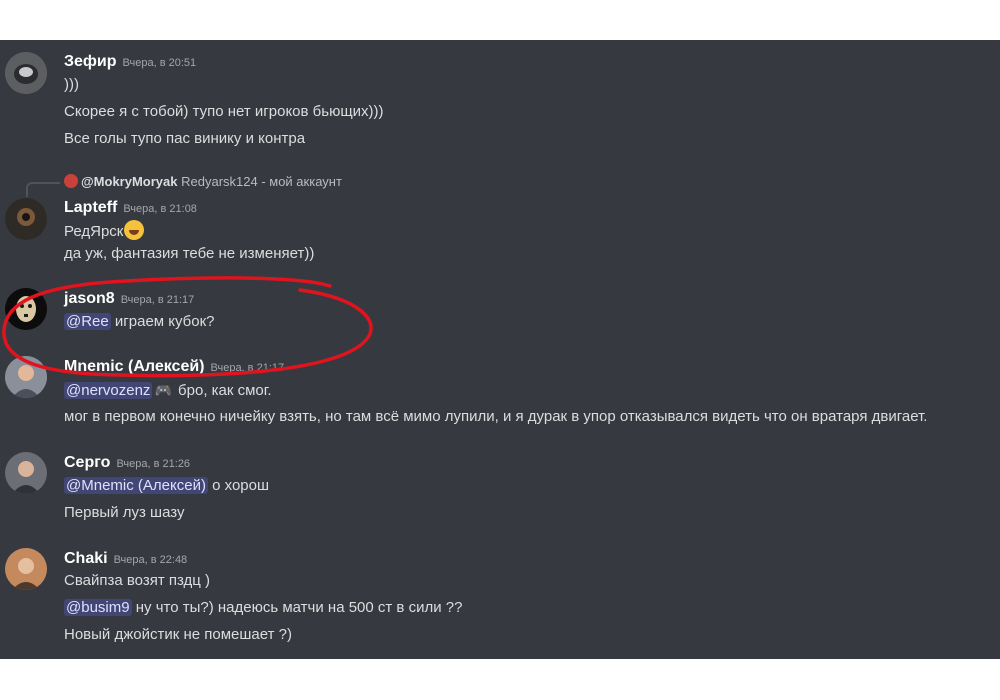 The height and width of the screenshot is (700, 1000). I want to click on message-text: Все голы тупо пас винику и контра, so click(185, 138).